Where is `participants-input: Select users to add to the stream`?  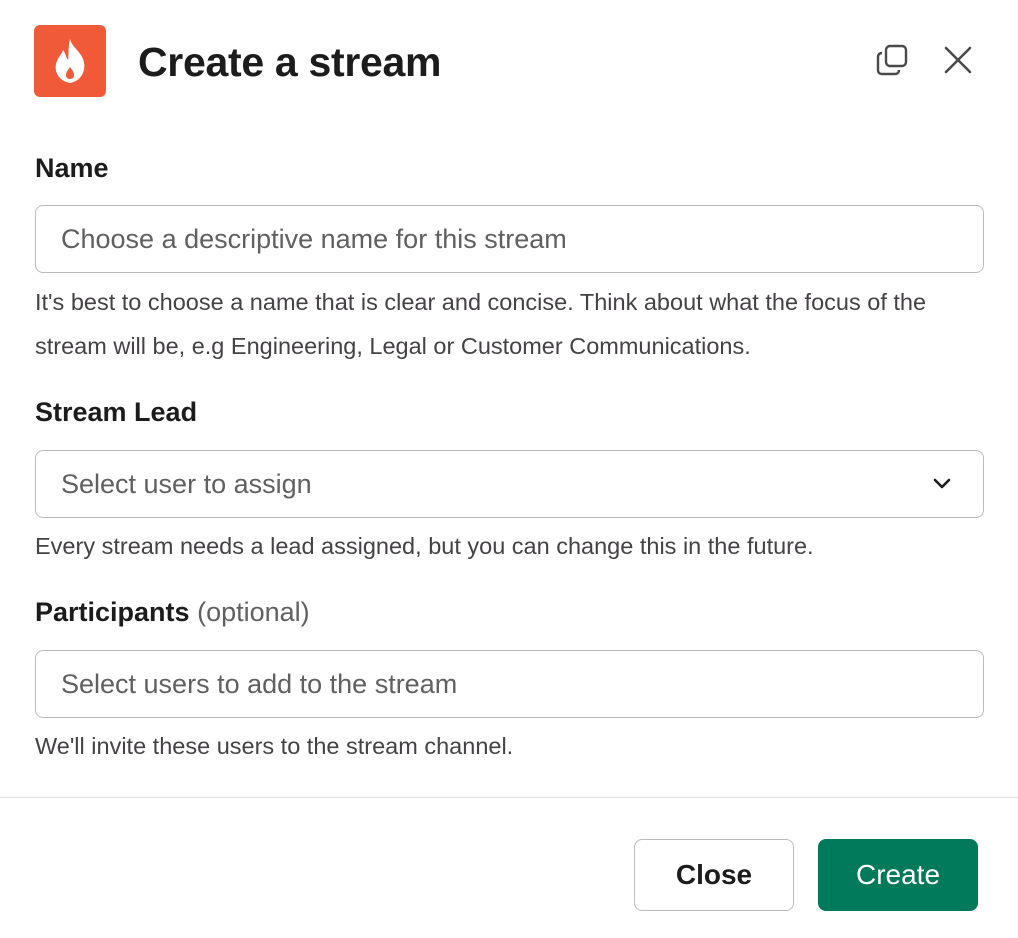 participants-input: Select users to add to the stream is located at coordinates (509, 684).